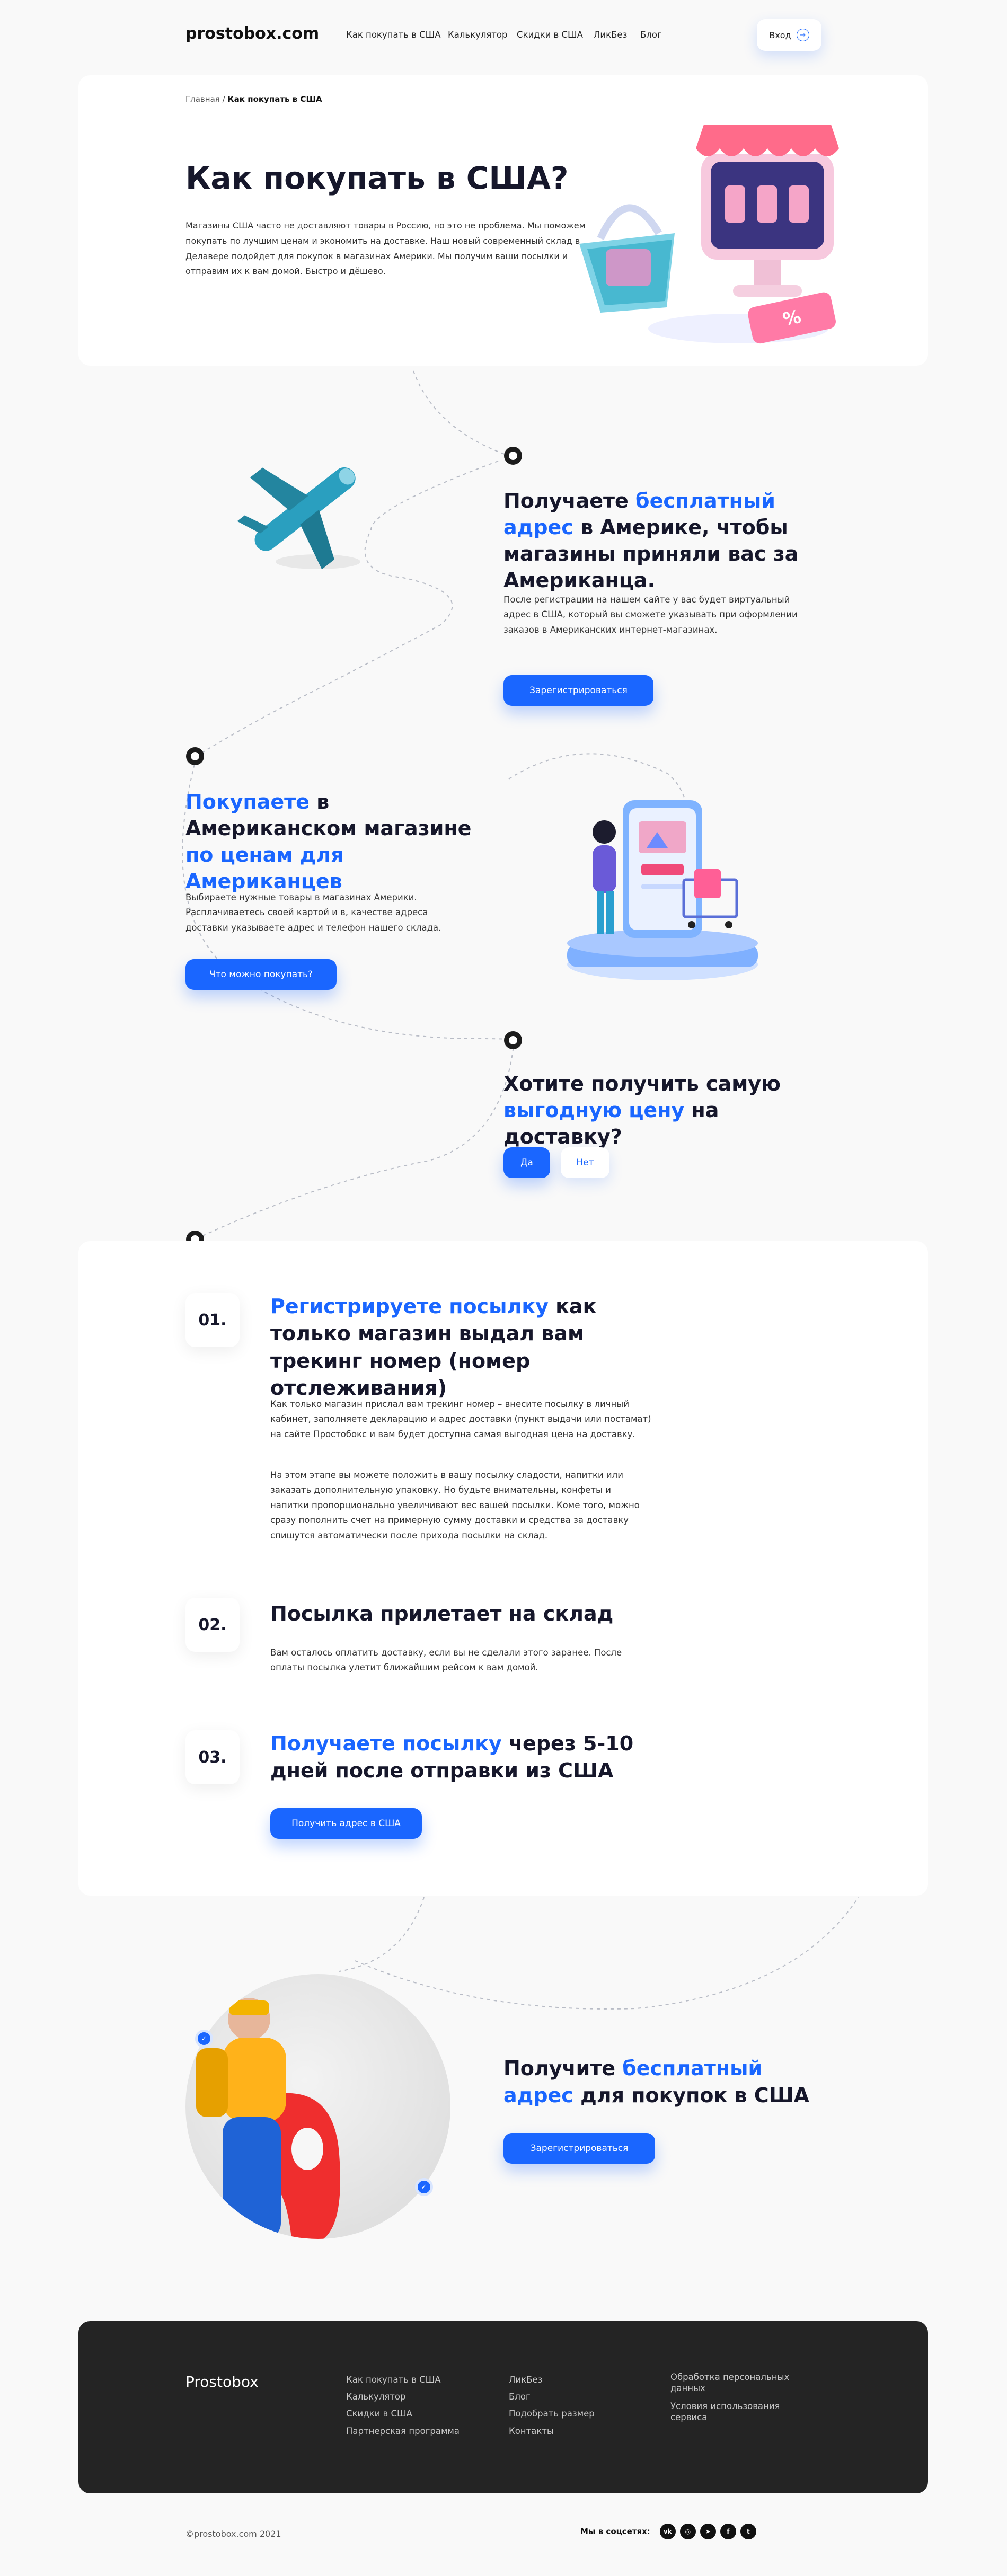 The image size is (1007, 2576). Describe the element at coordinates (298, 518) in the screenshot. I see `airplane-illustration` at that location.